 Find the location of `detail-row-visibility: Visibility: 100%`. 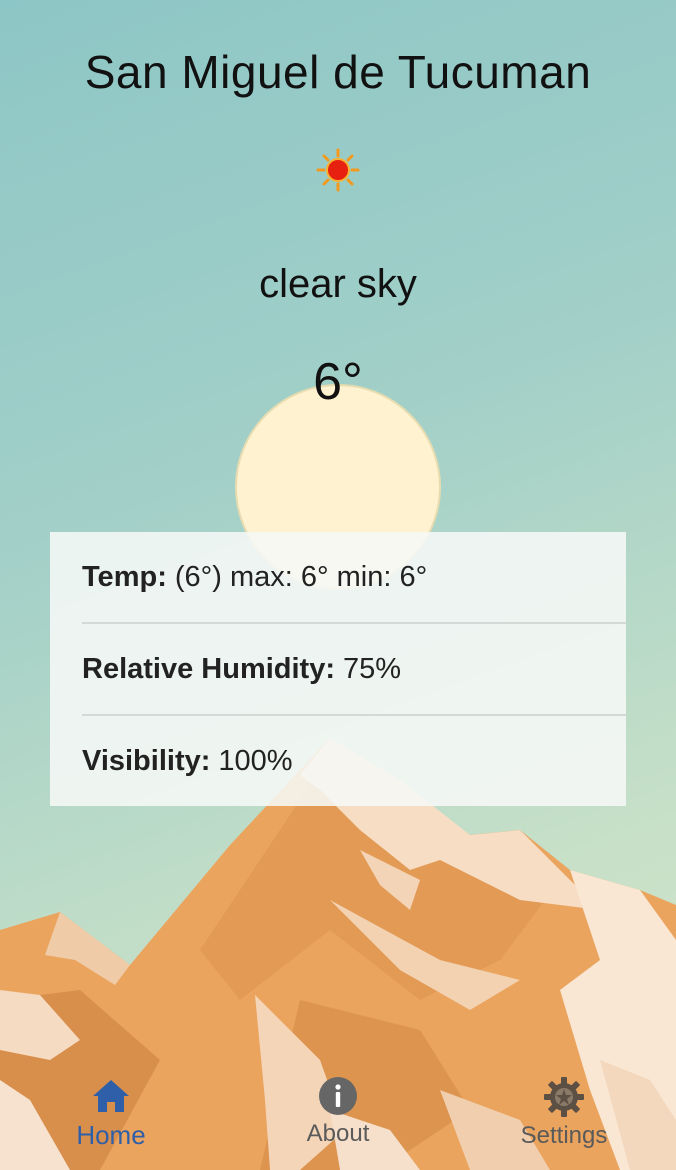

detail-row-visibility: Visibility: 100% is located at coordinates (354, 761).